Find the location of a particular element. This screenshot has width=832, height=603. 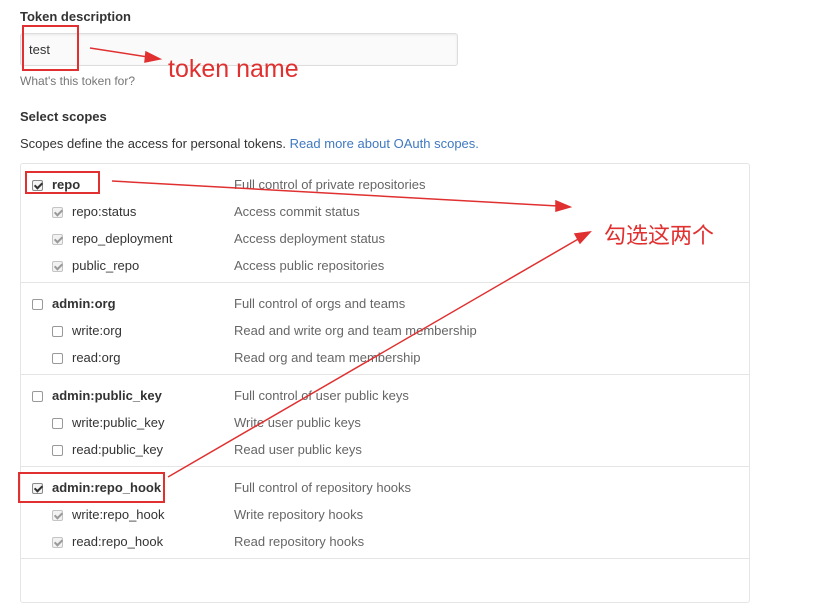

hook-arrow-head is located at coordinates (582, 237).